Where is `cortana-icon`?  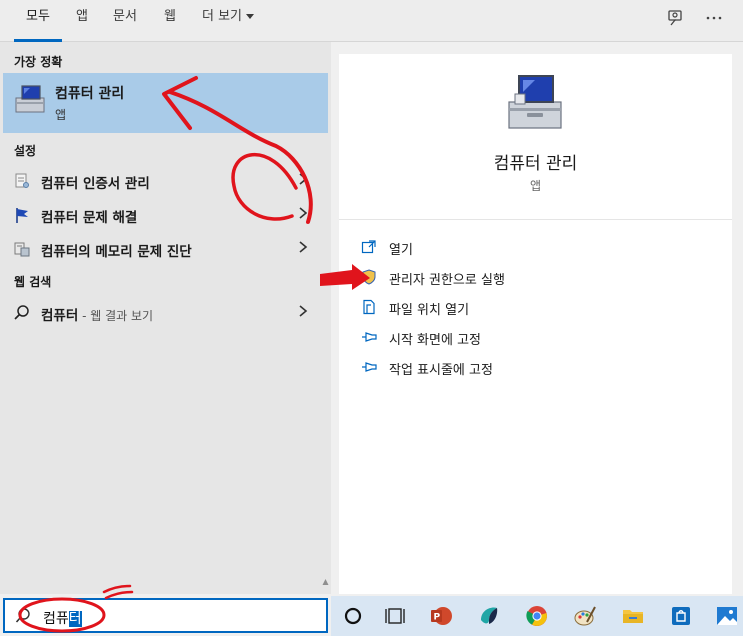 cortana-icon is located at coordinates (353, 616).